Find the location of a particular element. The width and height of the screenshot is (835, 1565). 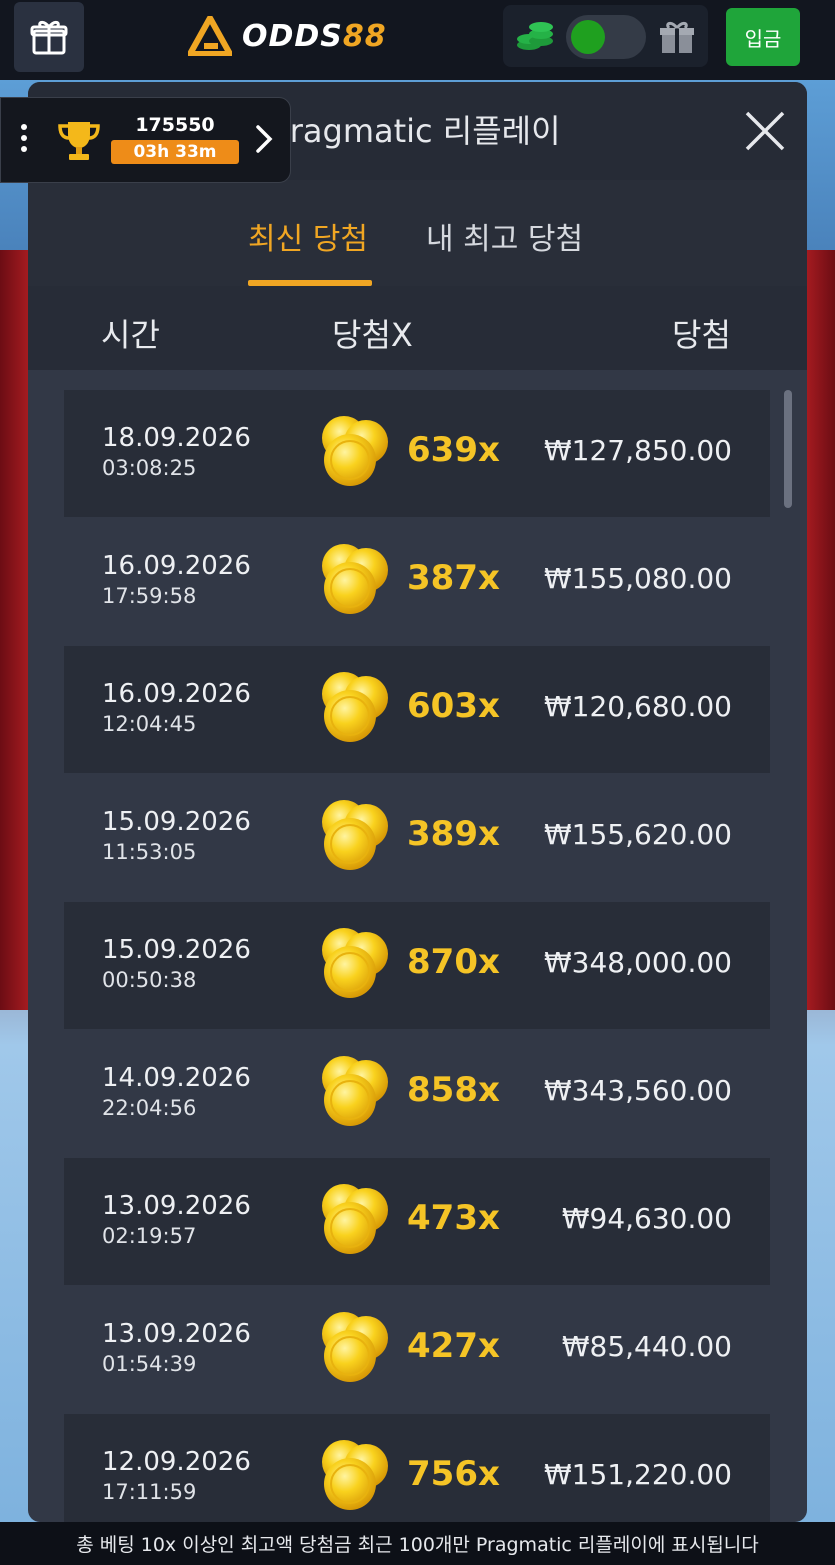

row-multiplier: 870x is located at coordinates (453, 962).